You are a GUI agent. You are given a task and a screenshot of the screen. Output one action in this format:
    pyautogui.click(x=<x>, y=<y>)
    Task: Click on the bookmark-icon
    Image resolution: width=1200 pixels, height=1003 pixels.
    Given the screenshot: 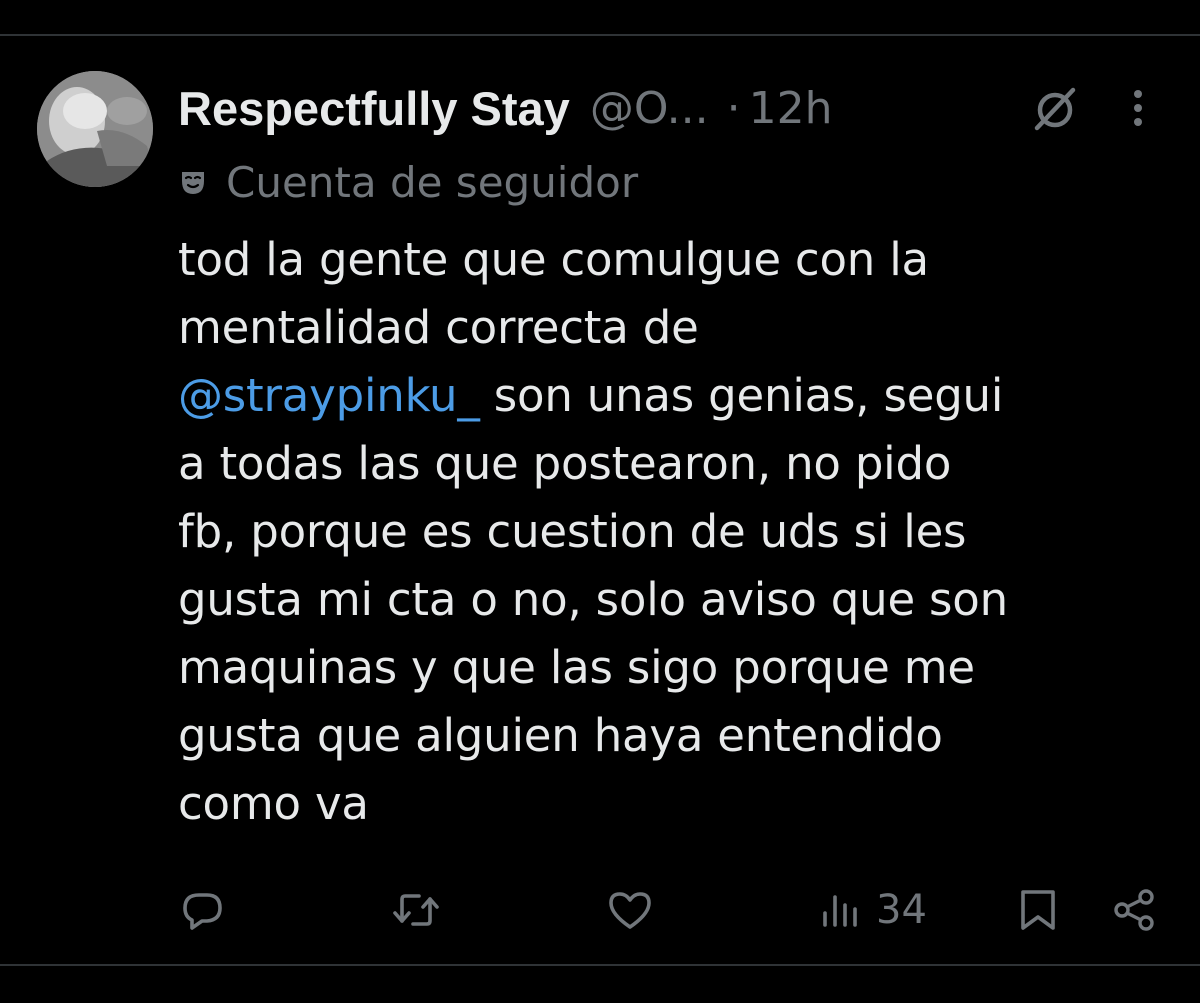 What is the action you would take?
    pyautogui.click(x=1038, y=910)
    